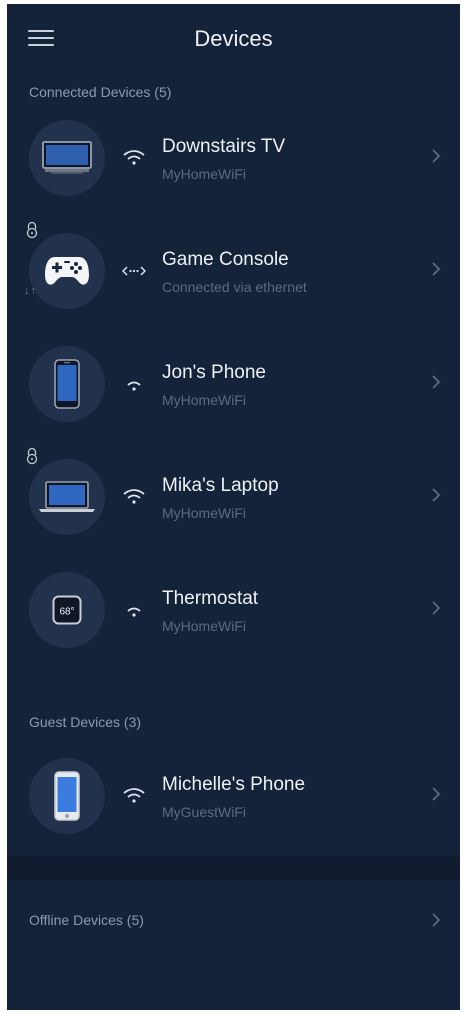 Image resolution: width=465 pixels, height=1012 pixels. What do you see at coordinates (233, 271) in the screenshot?
I see `device-row-game-console: ↓↑ Game Console Connected via ethernet` at bounding box center [233, 271].